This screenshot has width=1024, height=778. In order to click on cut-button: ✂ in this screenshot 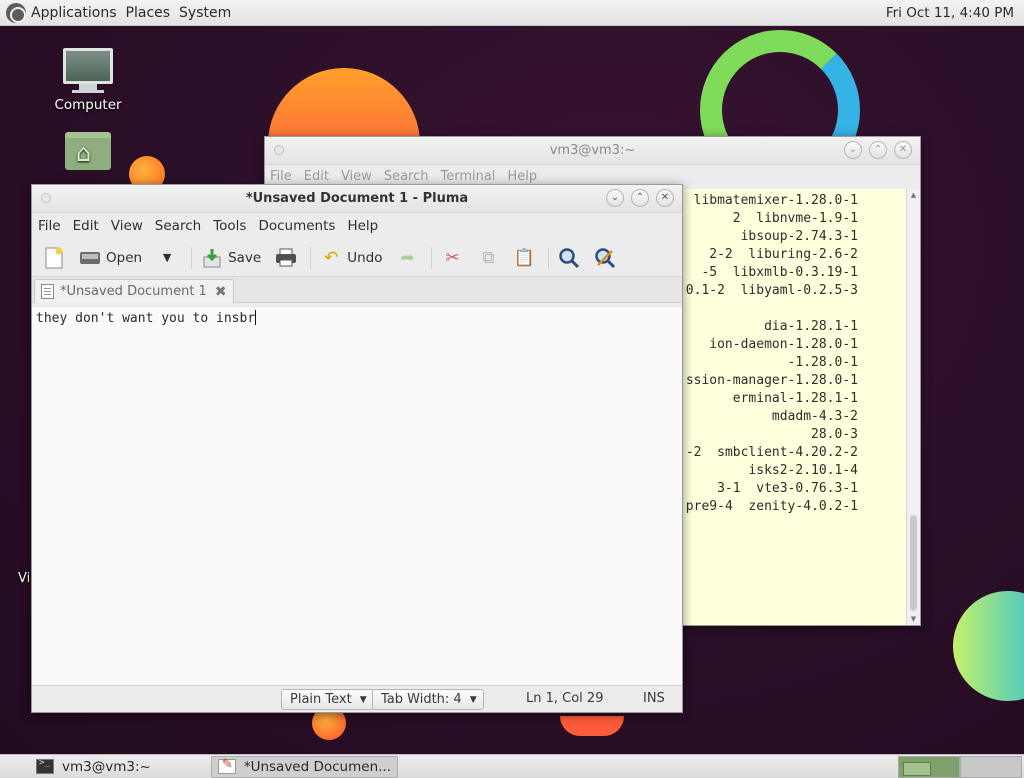, I will do `click(452, 258)`.